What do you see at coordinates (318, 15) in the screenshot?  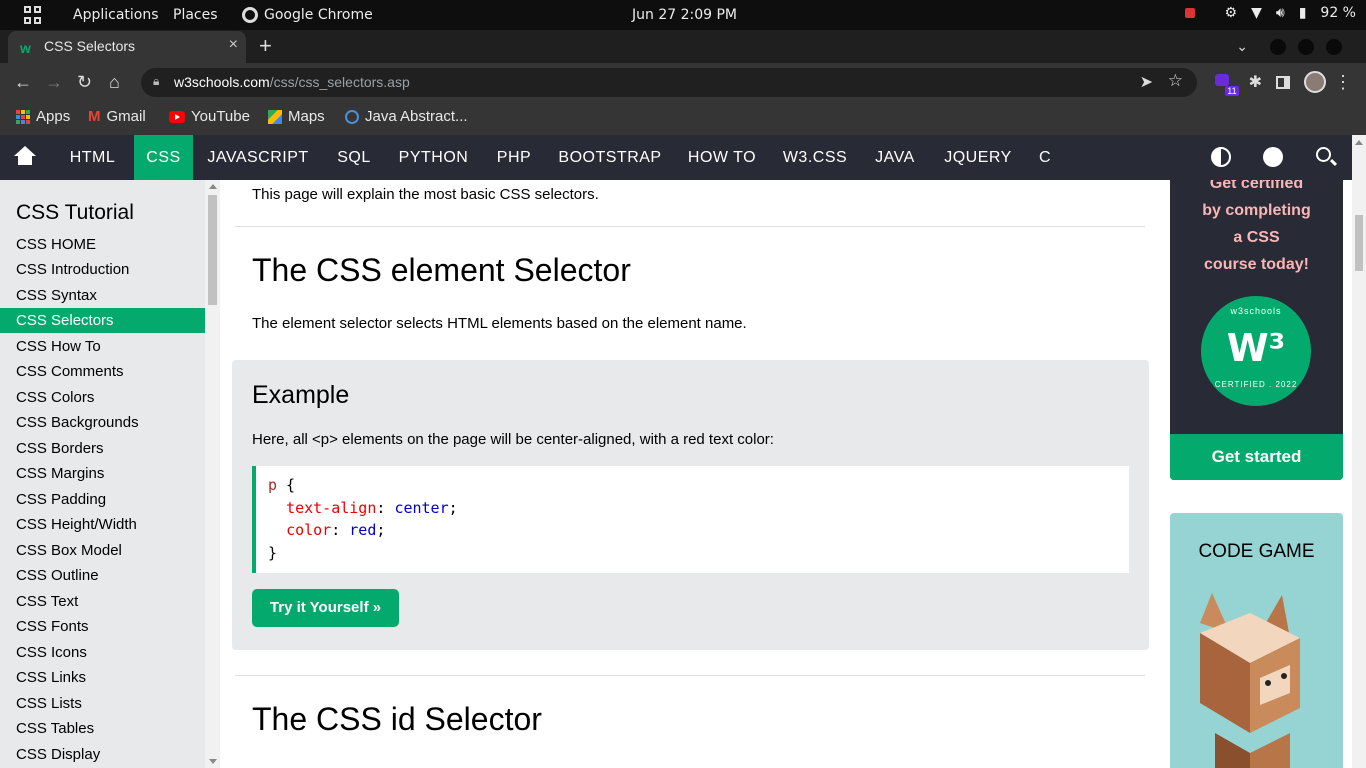 I see `active-app-label: Google Chrome` at bounding box center [318, 15].